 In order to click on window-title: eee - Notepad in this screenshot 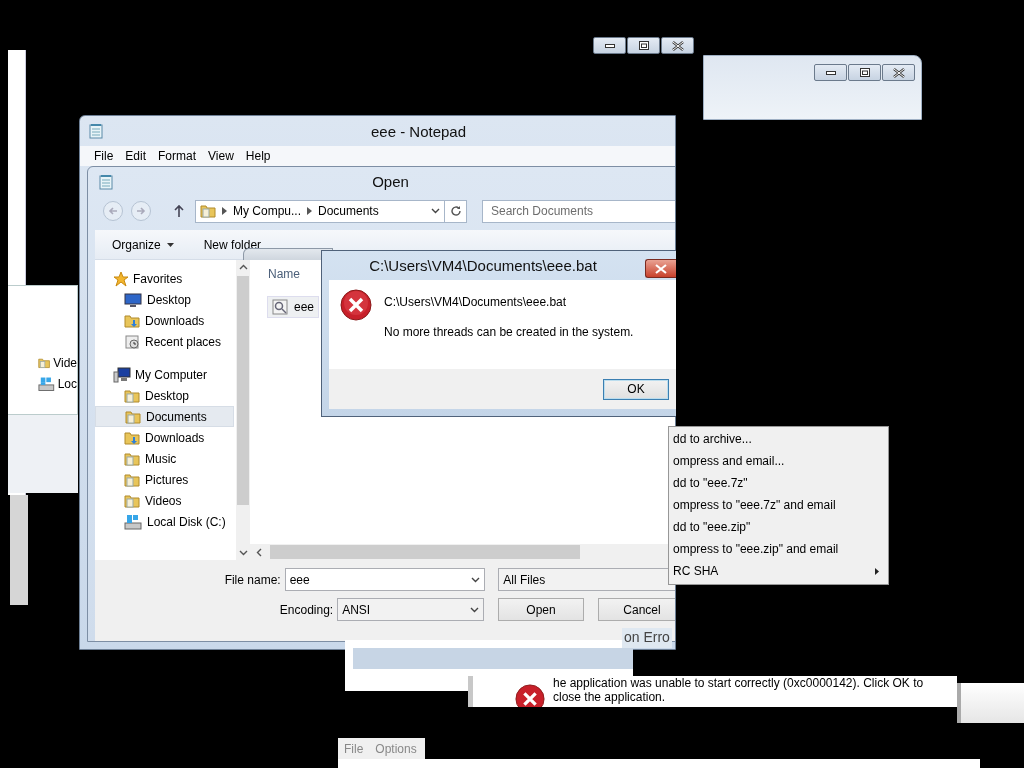, I will do `click(418, 131)`.